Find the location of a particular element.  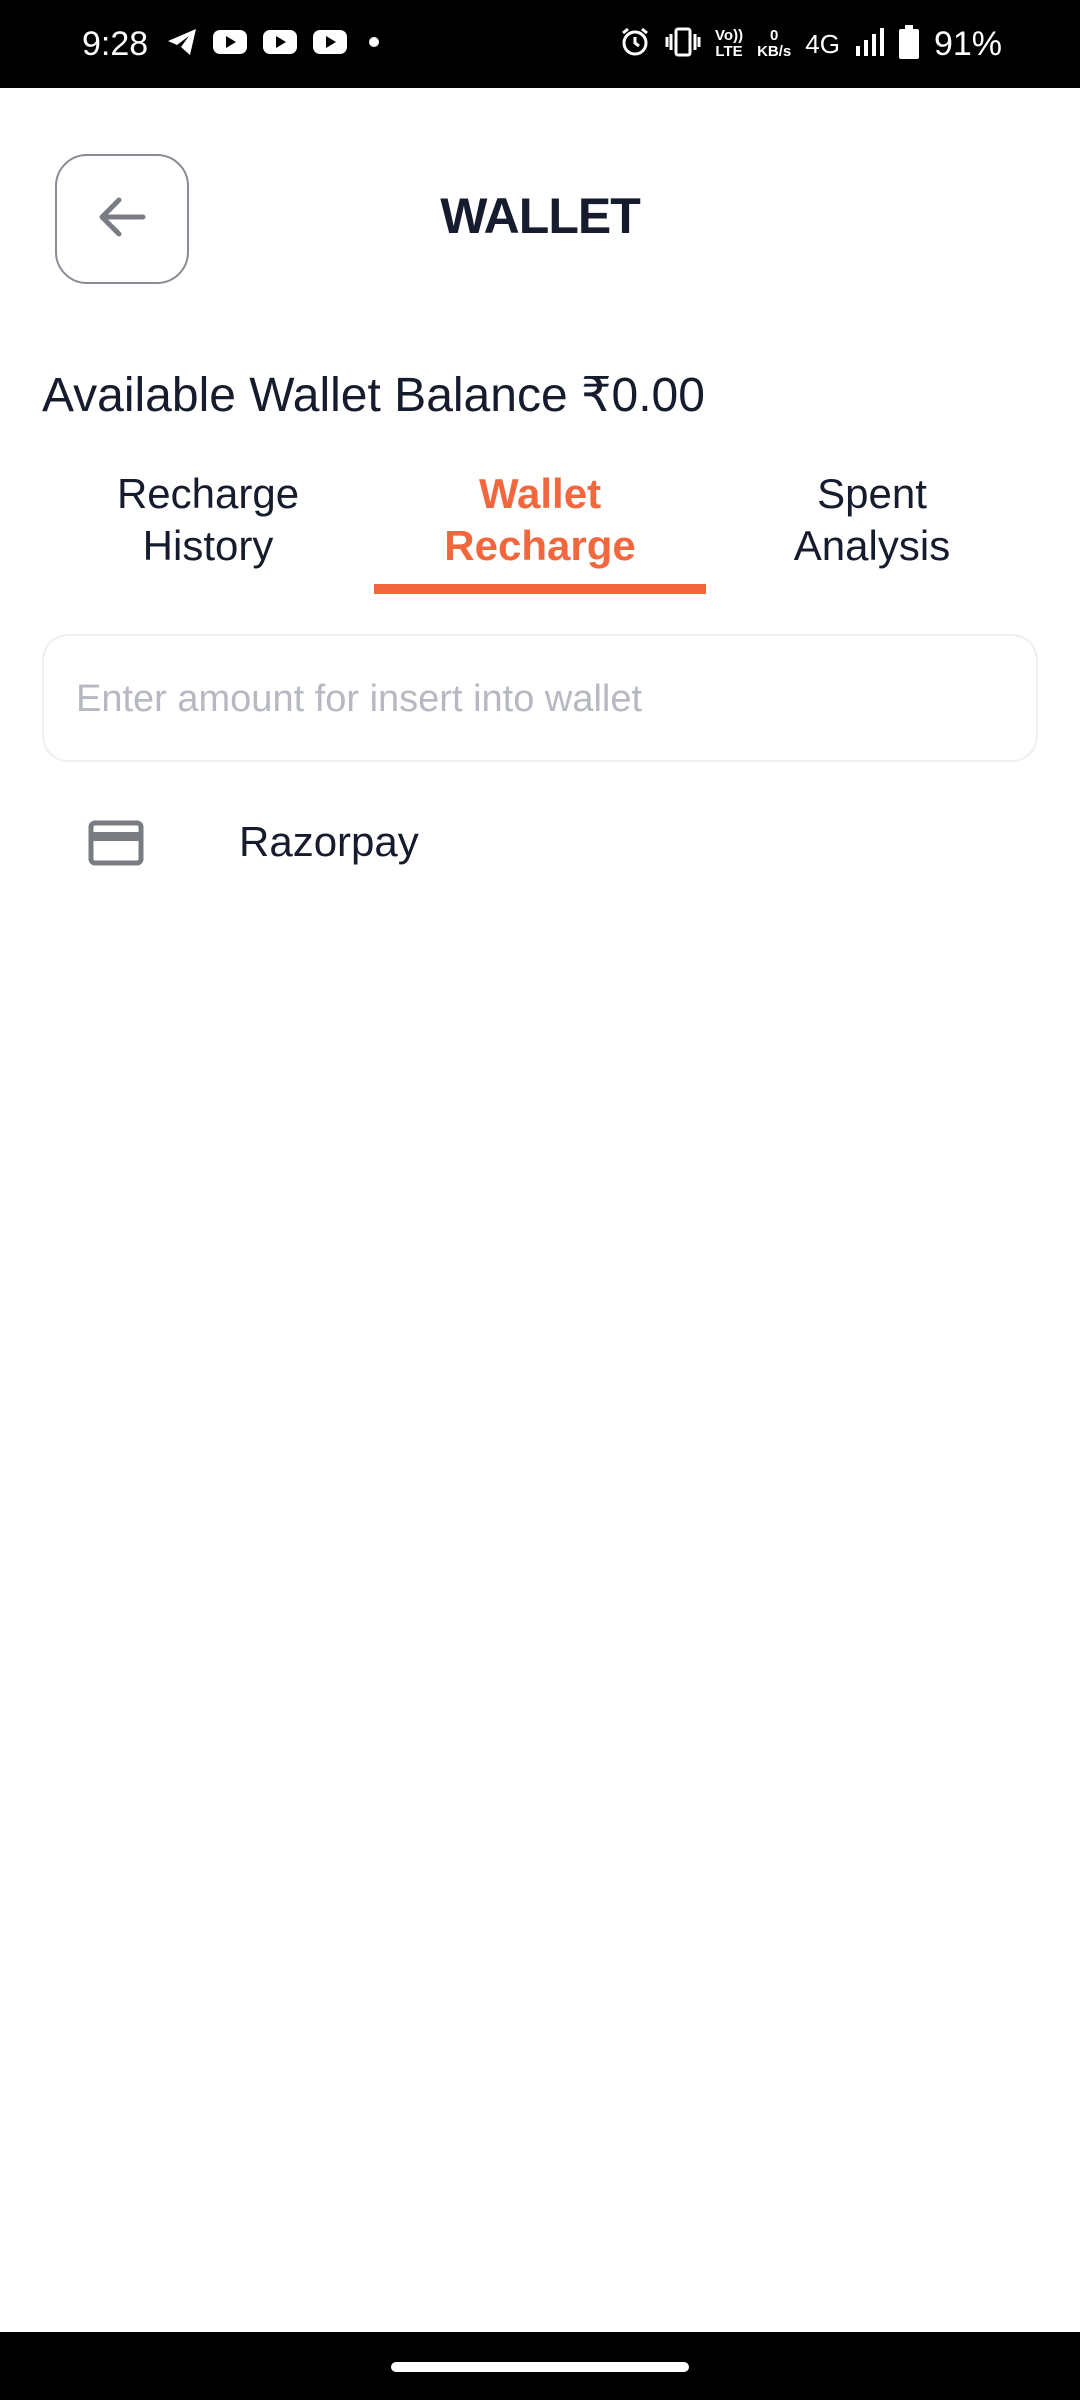

volte-top: Vo)) is located at coordinates (729, 35).